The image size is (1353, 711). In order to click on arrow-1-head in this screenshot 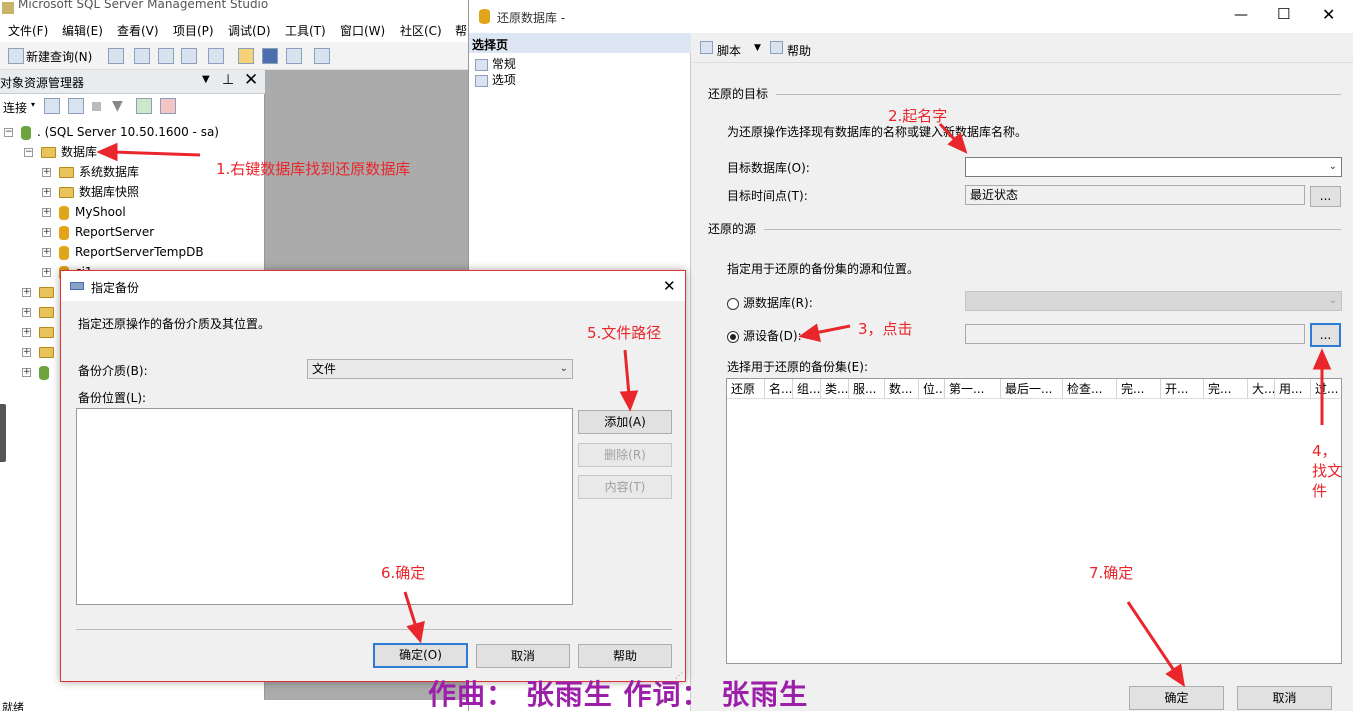, I will do `click(107, 152)`.